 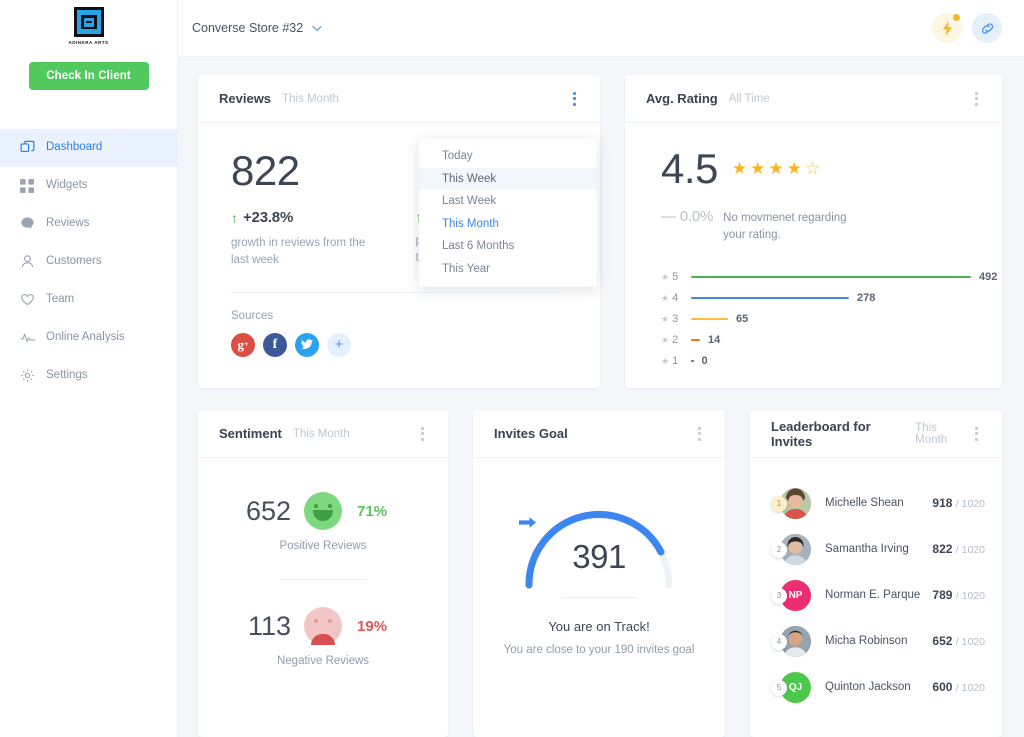 What do you see at coordinates (779, 503) in the screenshot?
I see `rank-badge: 1` at bounding box center [779, 503].